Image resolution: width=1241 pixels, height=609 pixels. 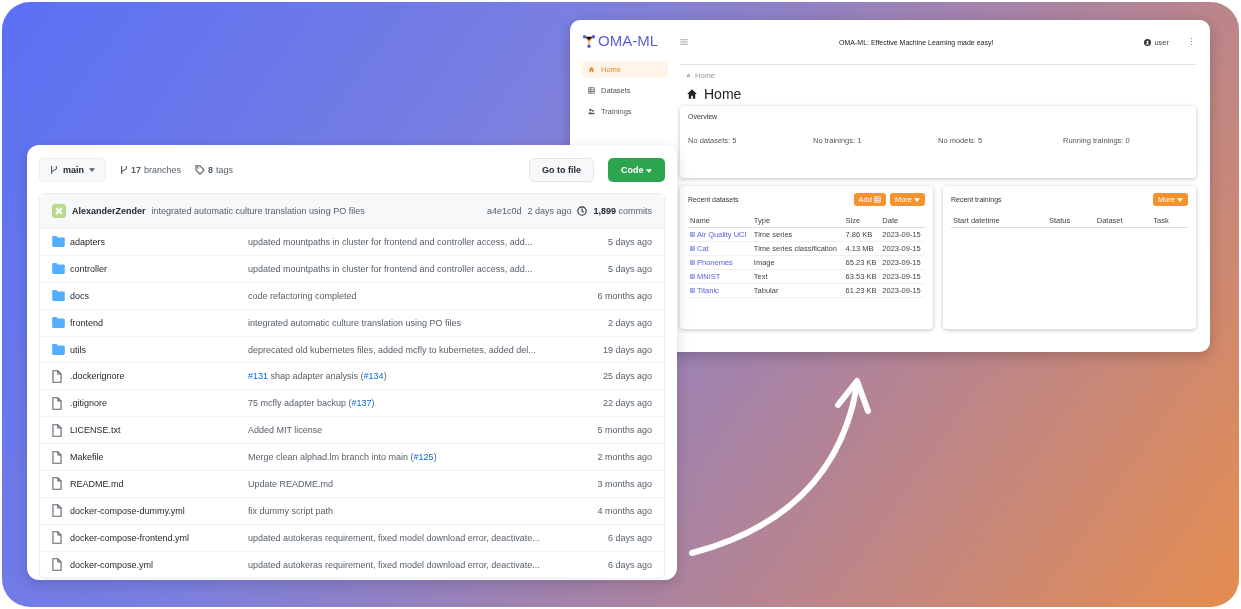 I want to click on file-name: LICENSE.txt, so click(x=159, y=430).